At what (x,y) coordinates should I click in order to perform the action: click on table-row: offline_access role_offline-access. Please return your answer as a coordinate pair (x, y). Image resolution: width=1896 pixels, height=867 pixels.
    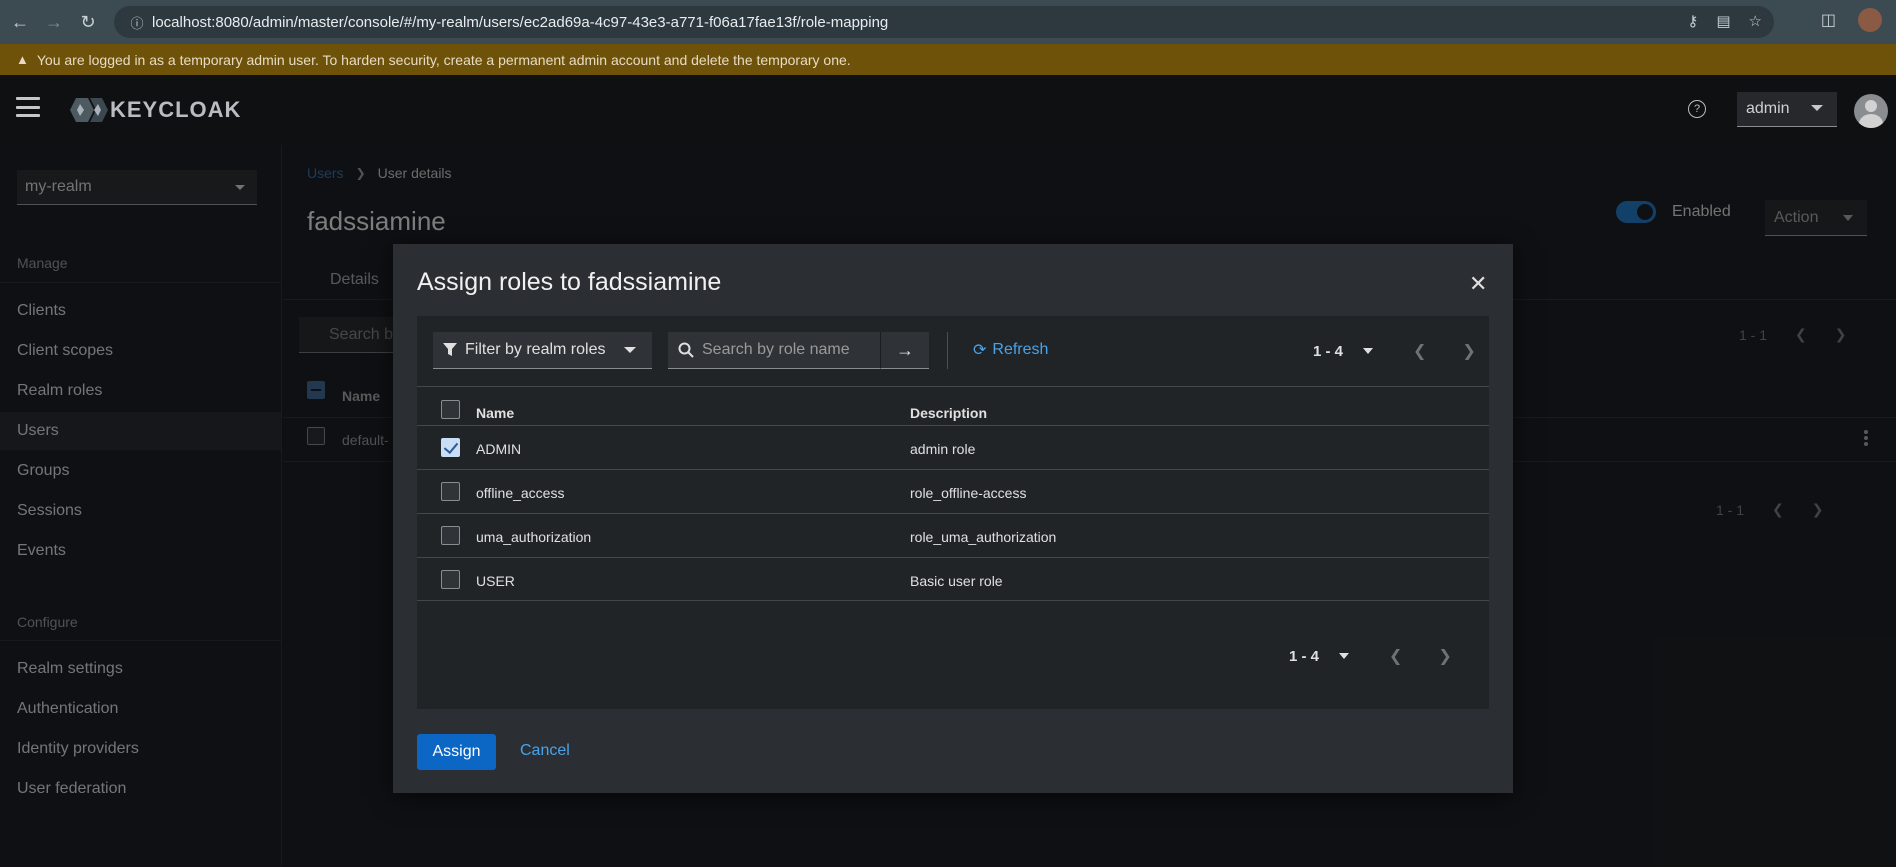
    Looking at the image, I should click on (953, 491).